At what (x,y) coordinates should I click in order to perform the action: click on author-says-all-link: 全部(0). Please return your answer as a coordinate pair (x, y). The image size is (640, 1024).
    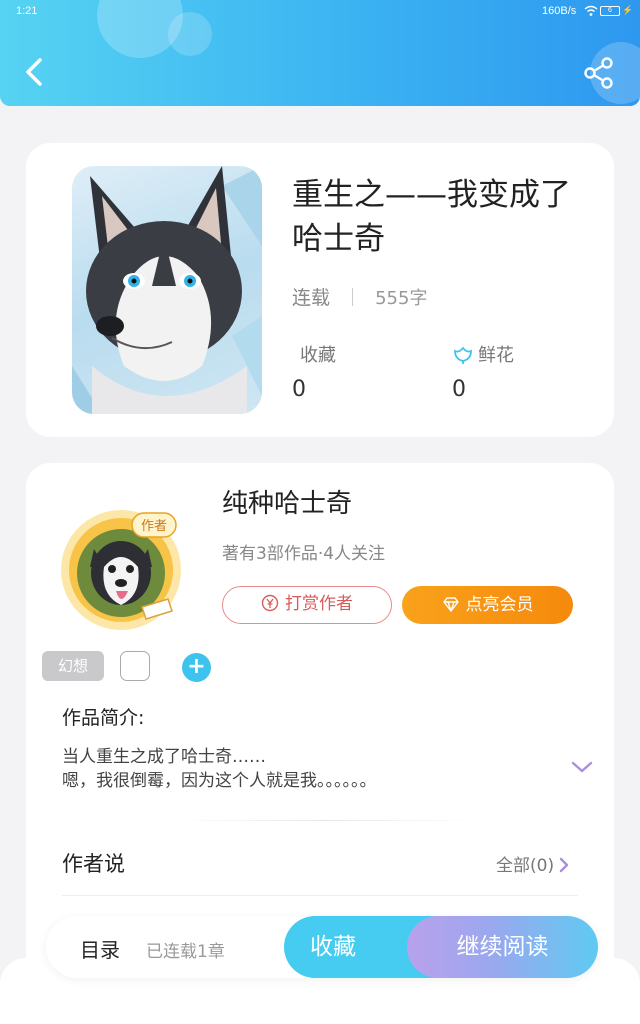
    Looking at the image, I should click on (533, 863).